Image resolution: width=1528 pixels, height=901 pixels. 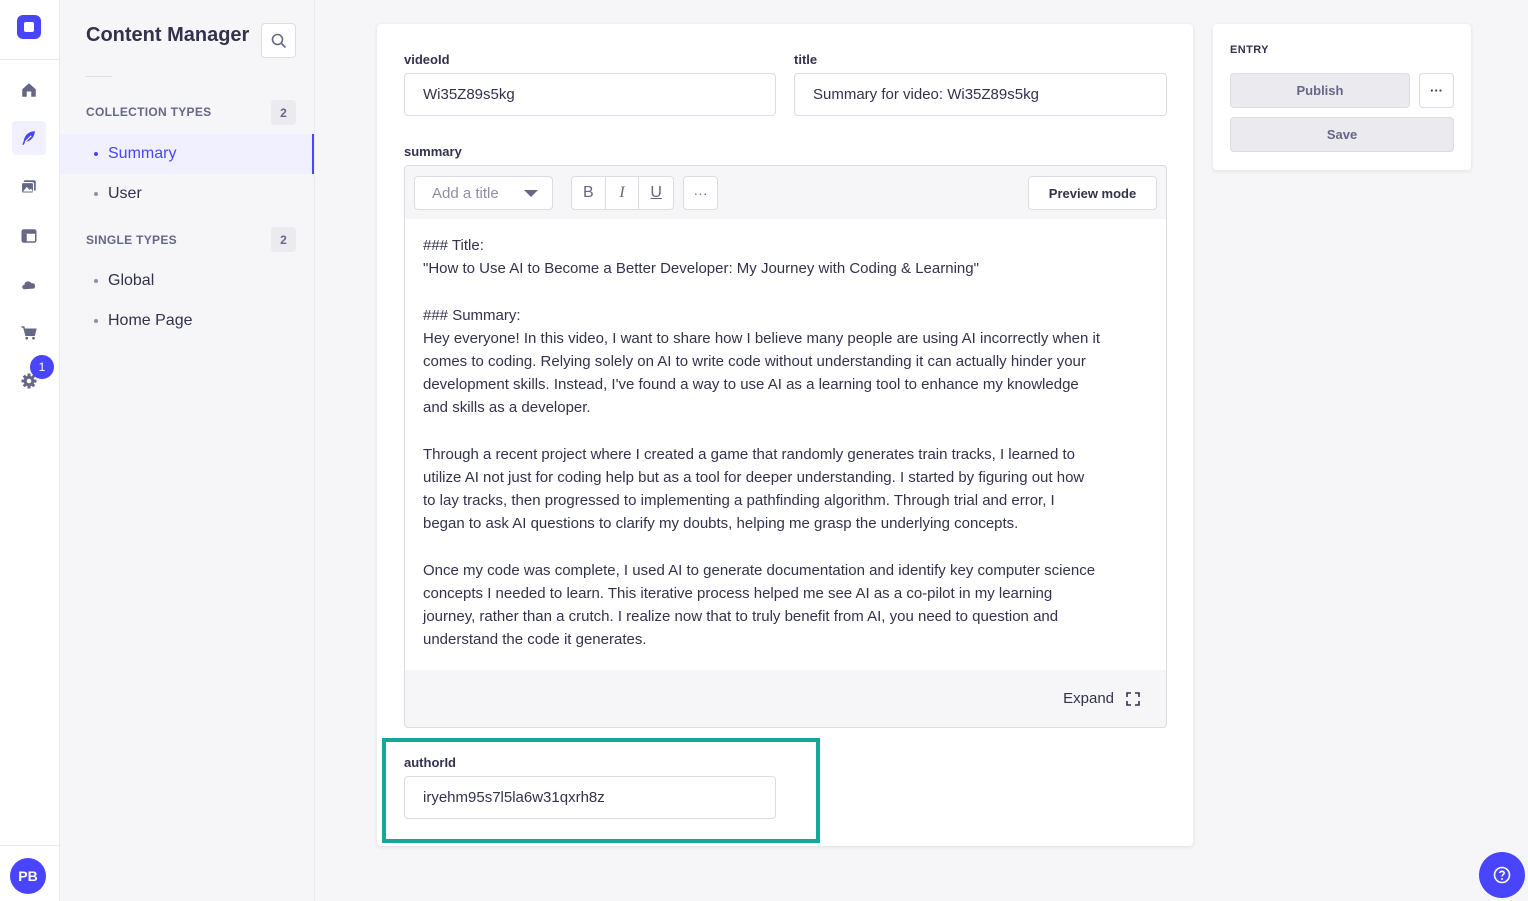 What do you see at coordinates (29, 90) in the screenshot?
I see `home-icon` at bounding box center [29, 90].